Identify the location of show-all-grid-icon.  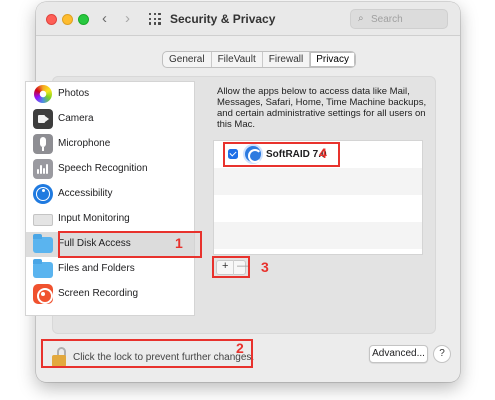
(155, 19).